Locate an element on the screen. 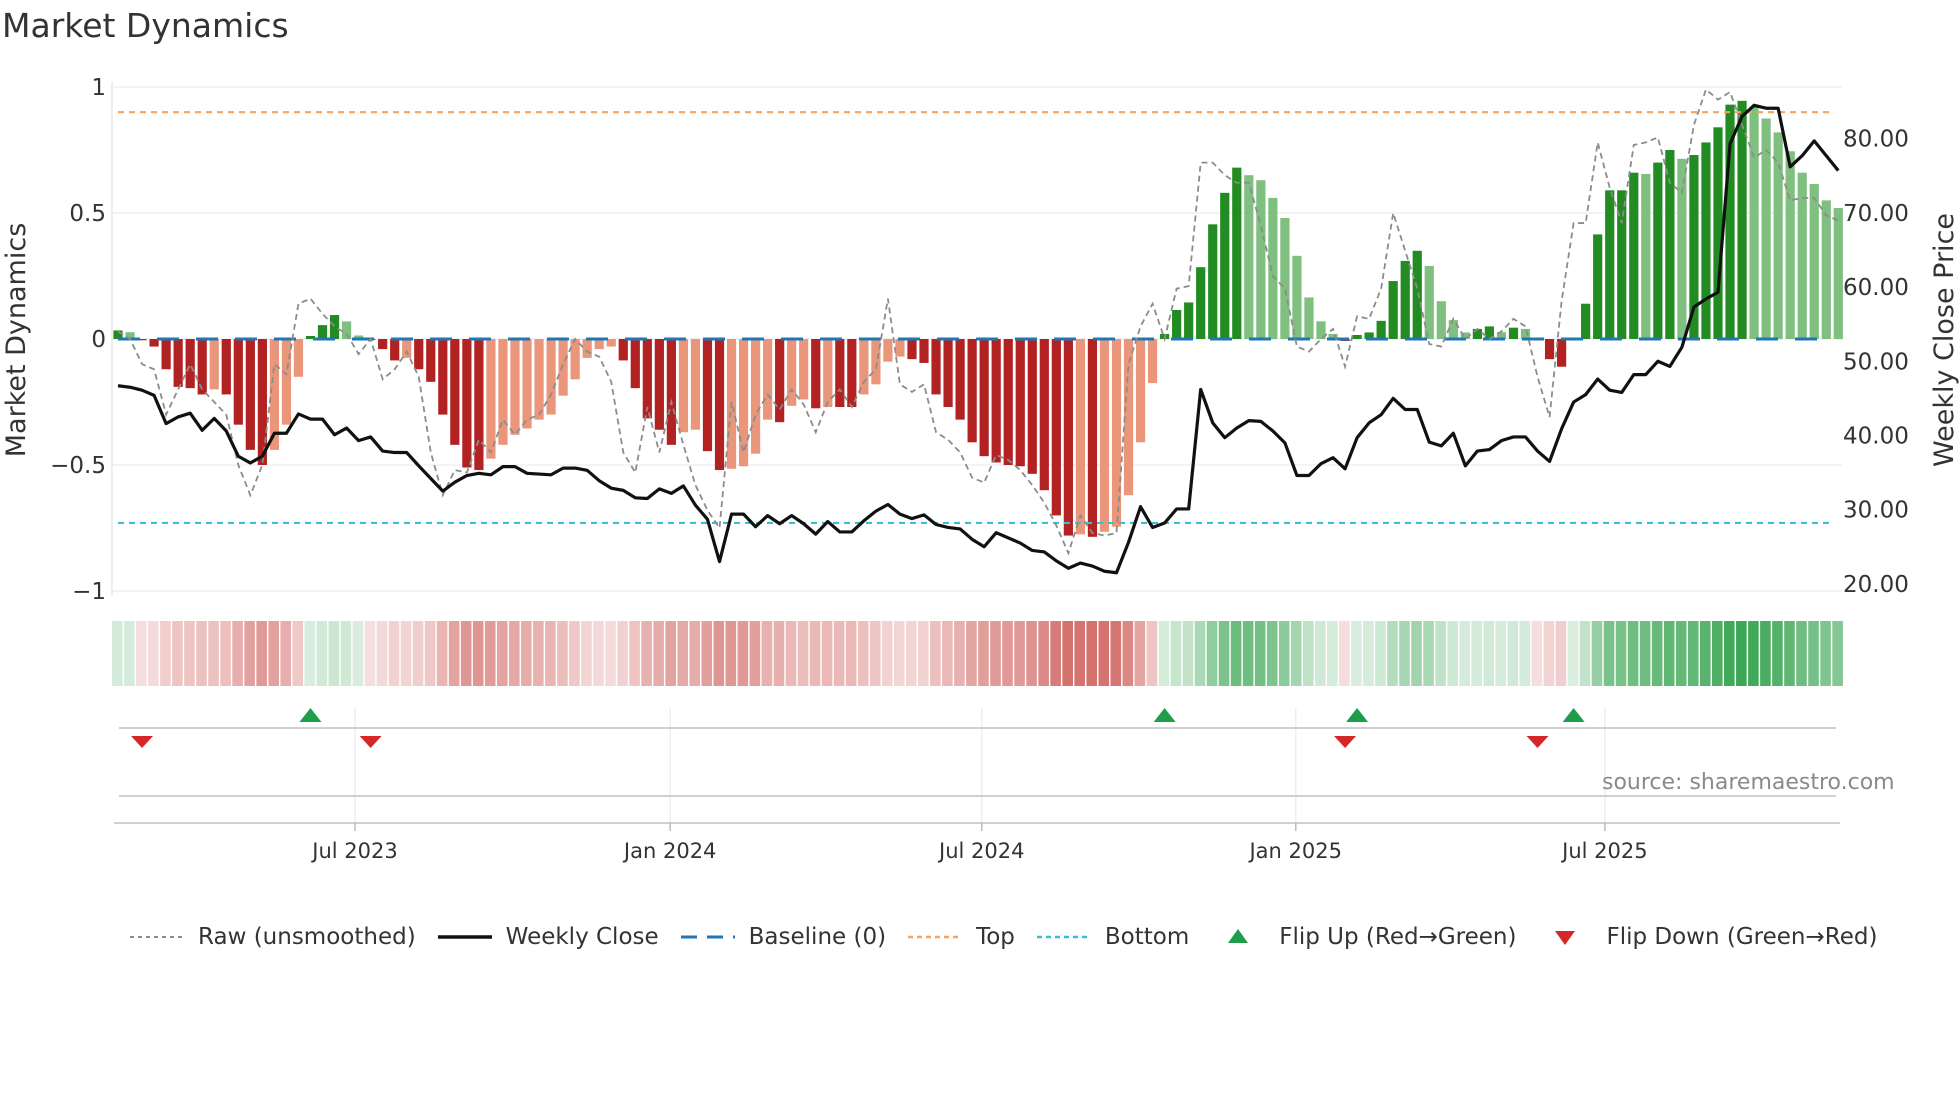  y2-tick-label: 40.00 is located at coordinates (1876, 436).